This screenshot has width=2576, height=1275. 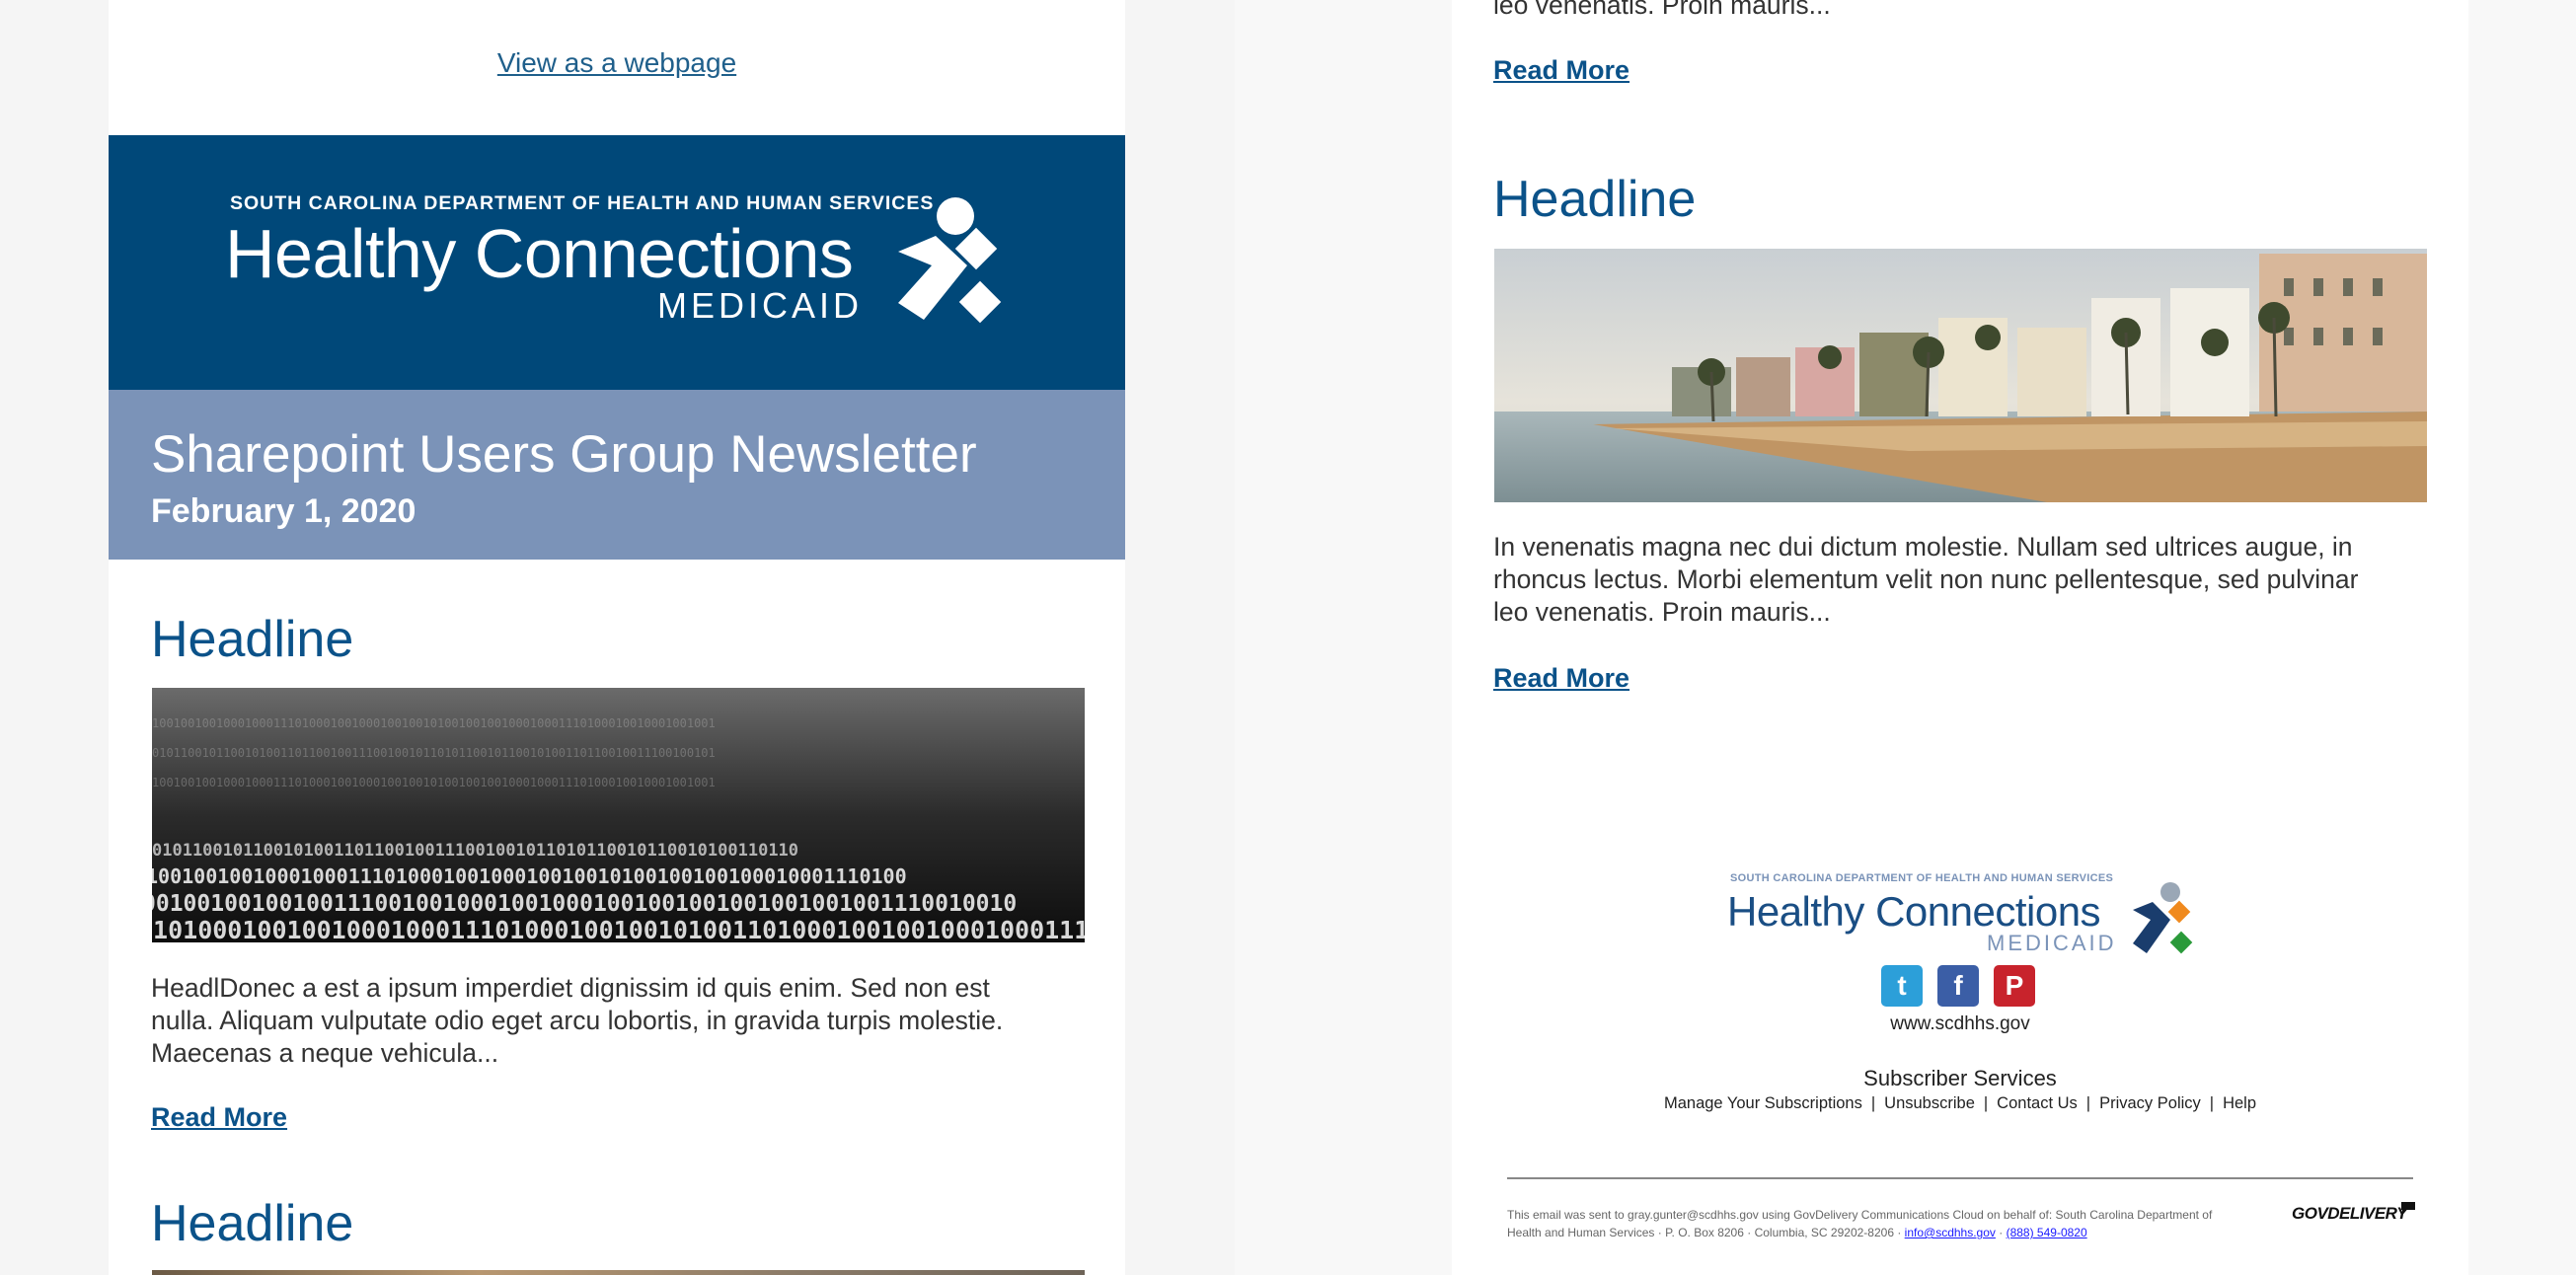 I want to click on subscriber-services-title: Subscriber Services, so click(x=1960, y=1078).